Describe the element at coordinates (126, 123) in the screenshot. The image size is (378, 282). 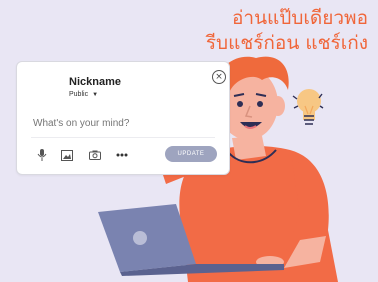
I see `post-input` at that location.